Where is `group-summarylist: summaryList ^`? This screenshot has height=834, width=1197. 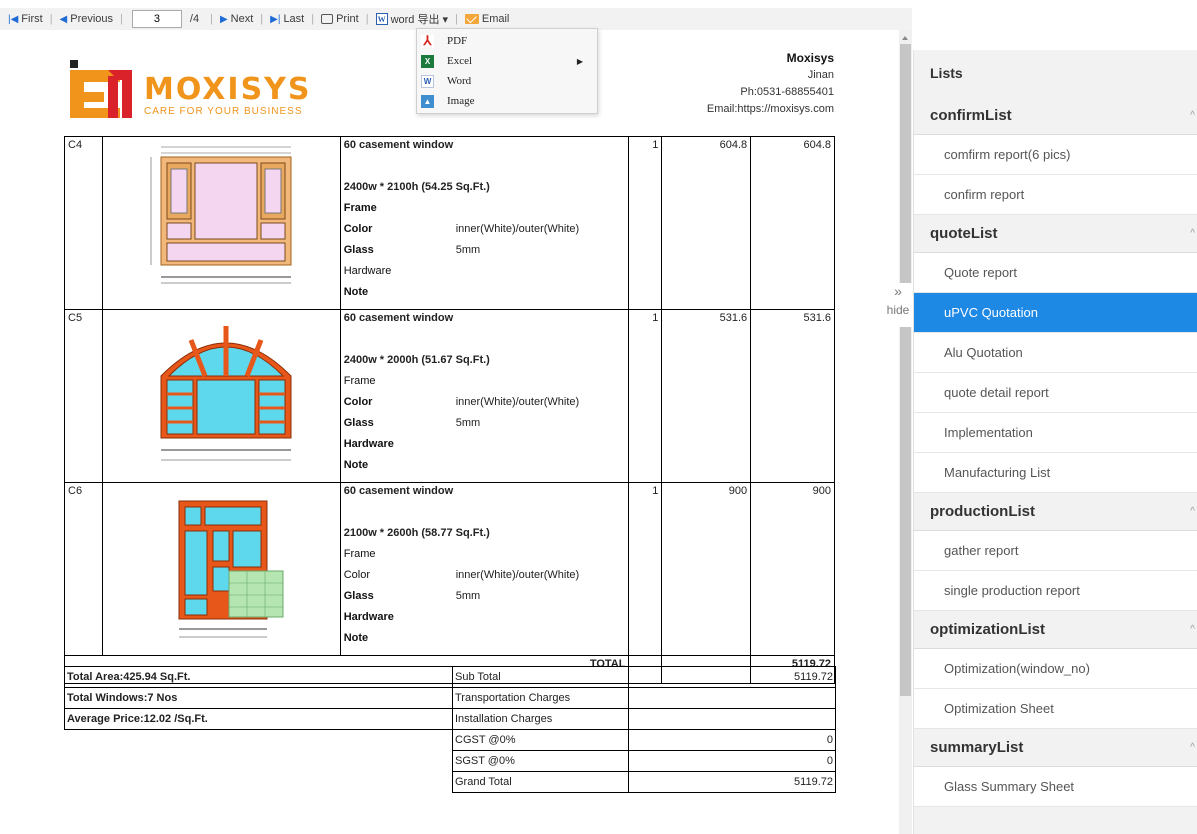 group-summarylist: summaryList ^ is located at coordinates (1055, 748).